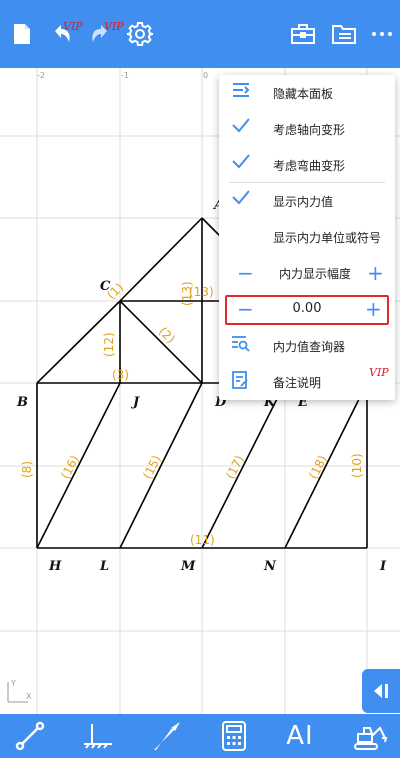 This screenshot has height=758, width=400. Describe the element at coordinates (188, 566) in the screenshot. I see `node-label: M` at that location.